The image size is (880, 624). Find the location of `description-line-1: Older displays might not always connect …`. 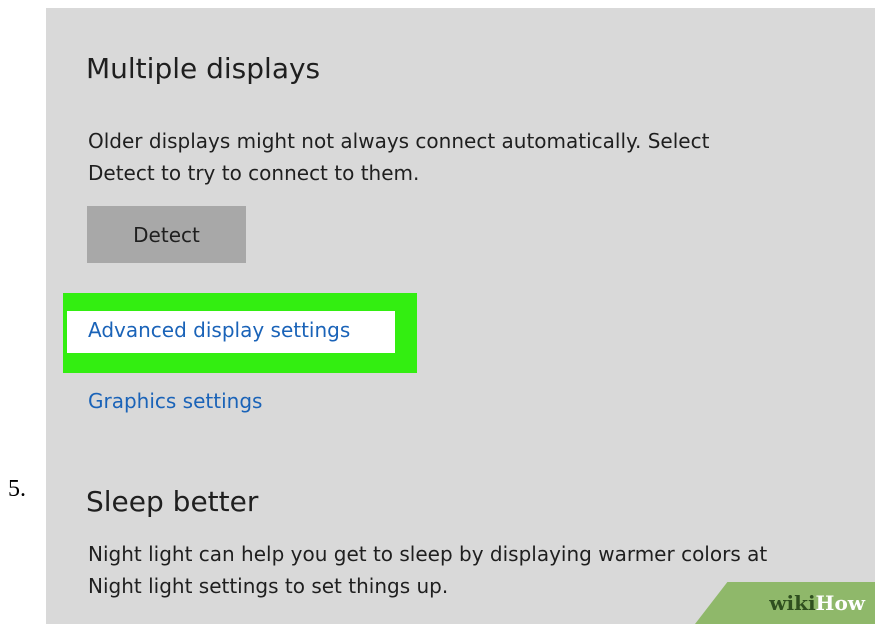

description-line-1: Older displays might not always connect … is located at coordinates (399, 141).